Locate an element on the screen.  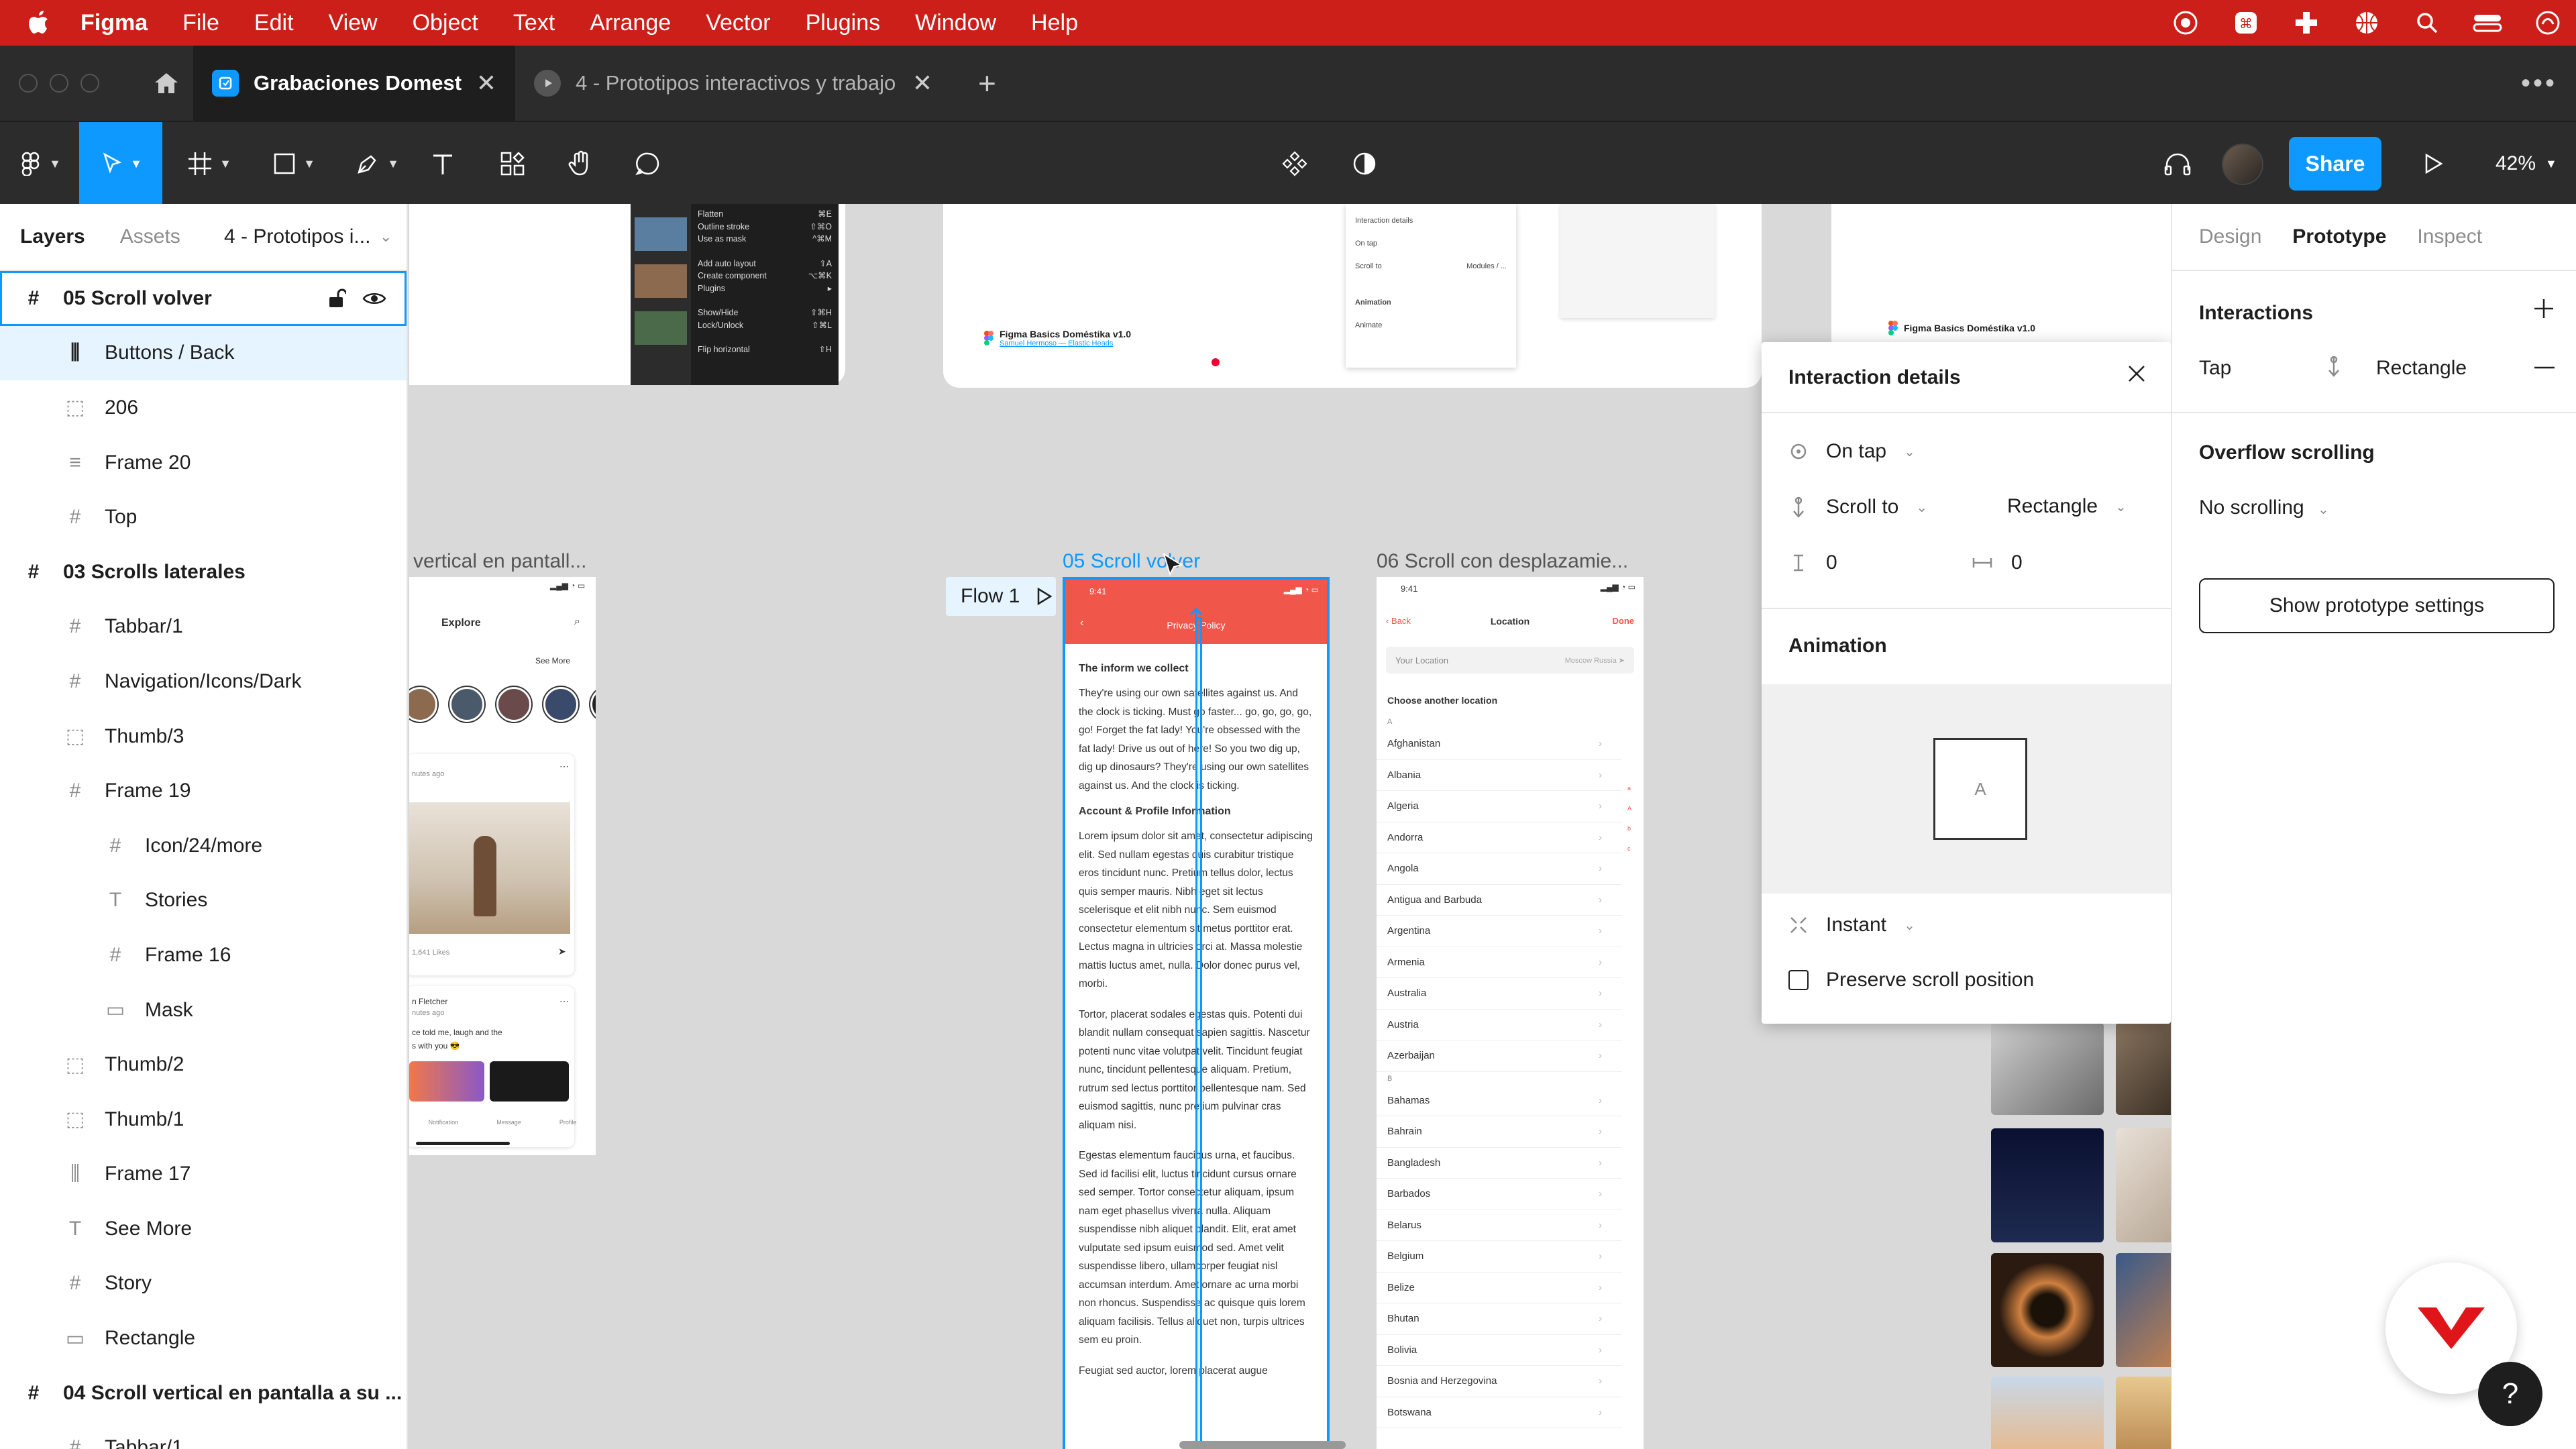
country-row: Bolivia › is located at coordinates (1499, 1350).